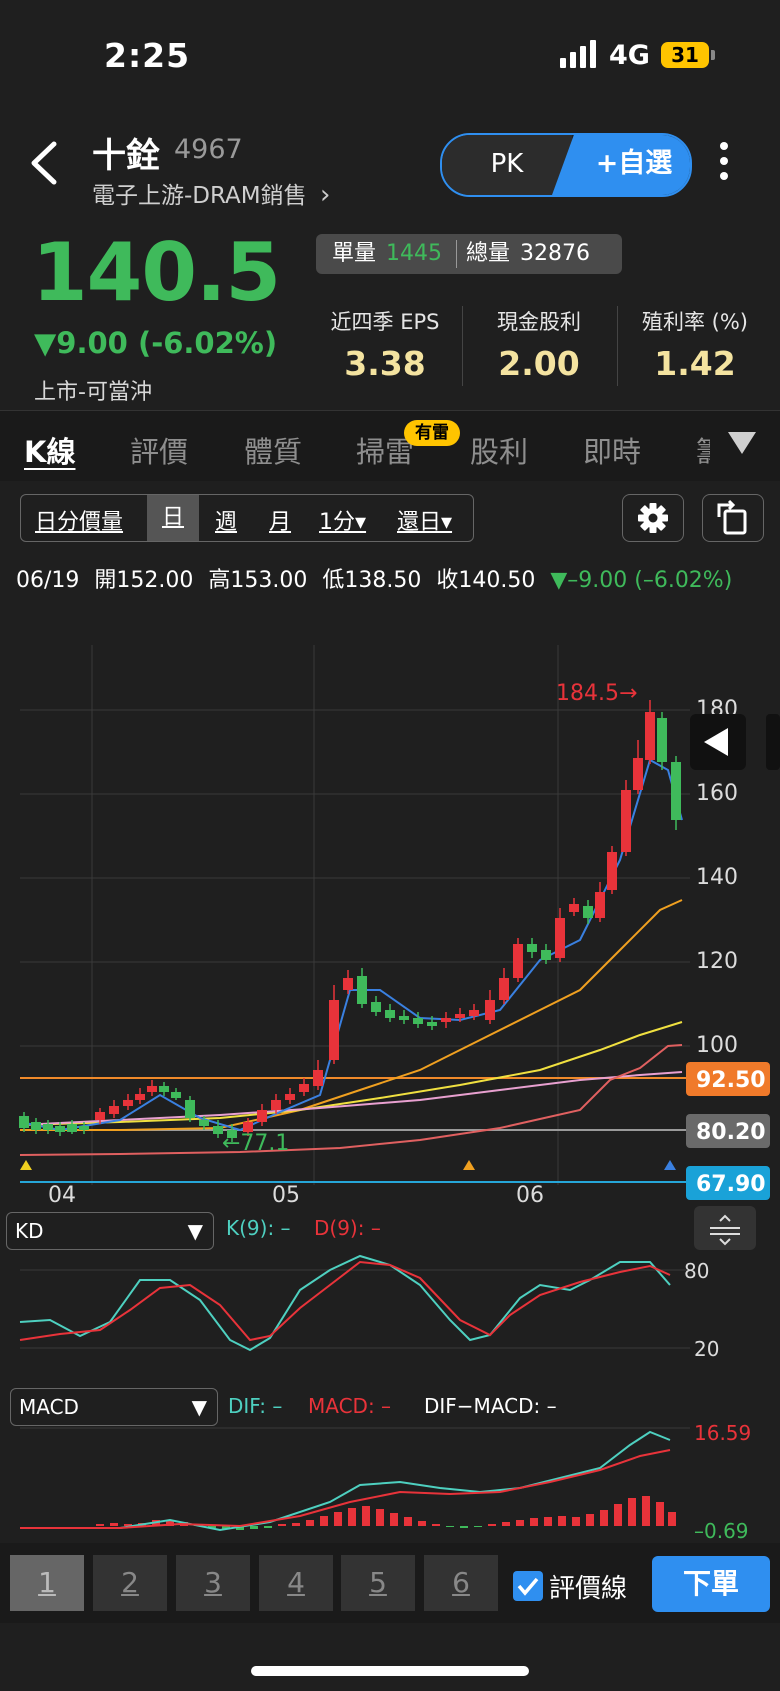 This screenshot has height=1691, width=780. I want to click on panel-resize-button, so click(725, 1228).